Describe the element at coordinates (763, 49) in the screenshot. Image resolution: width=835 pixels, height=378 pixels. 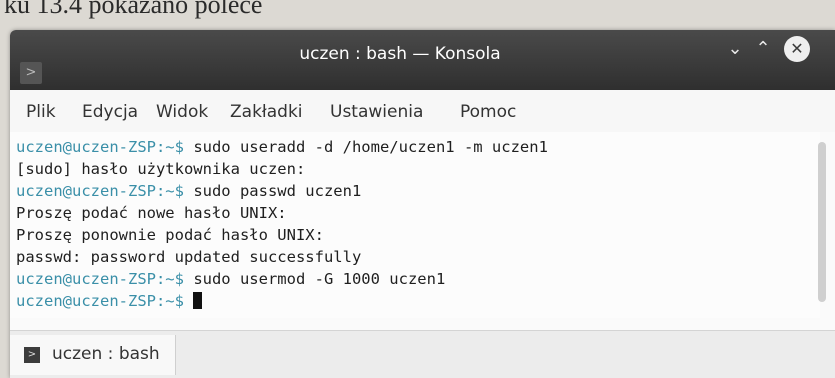
I see `maximize-icon: ⌃` at that location.